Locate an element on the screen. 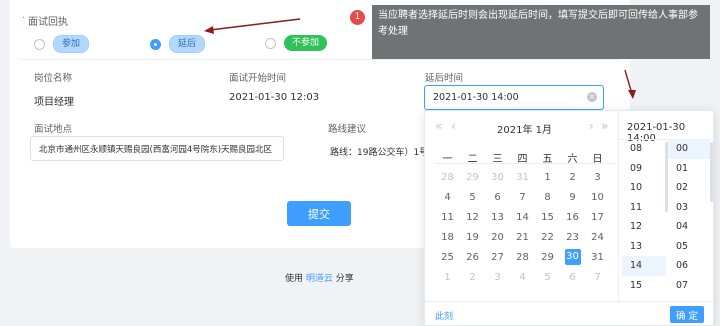 The image size is (720, 326). week-row: 28 29 30 31 1 2 3 is located at coordinates (525, 177).